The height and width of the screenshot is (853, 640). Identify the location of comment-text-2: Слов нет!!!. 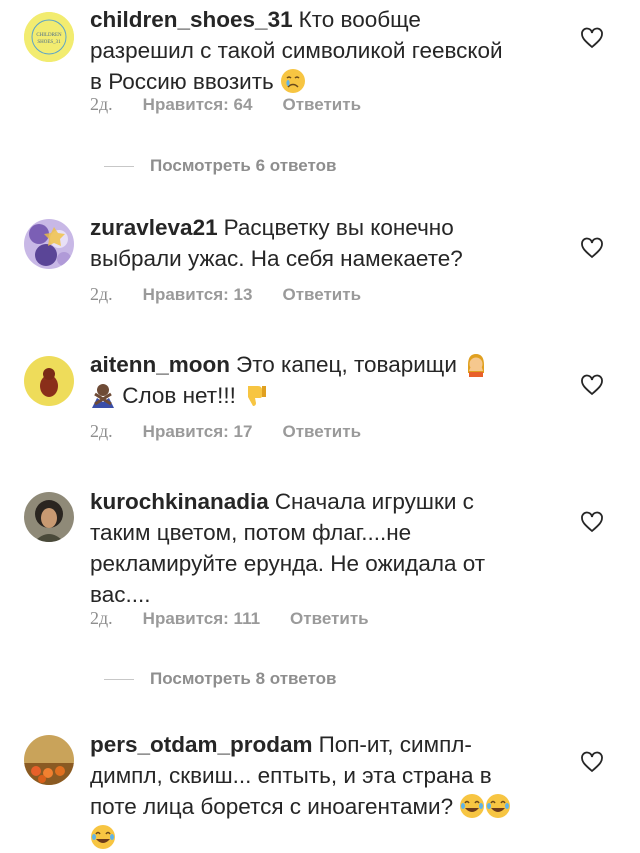
(179, 395).